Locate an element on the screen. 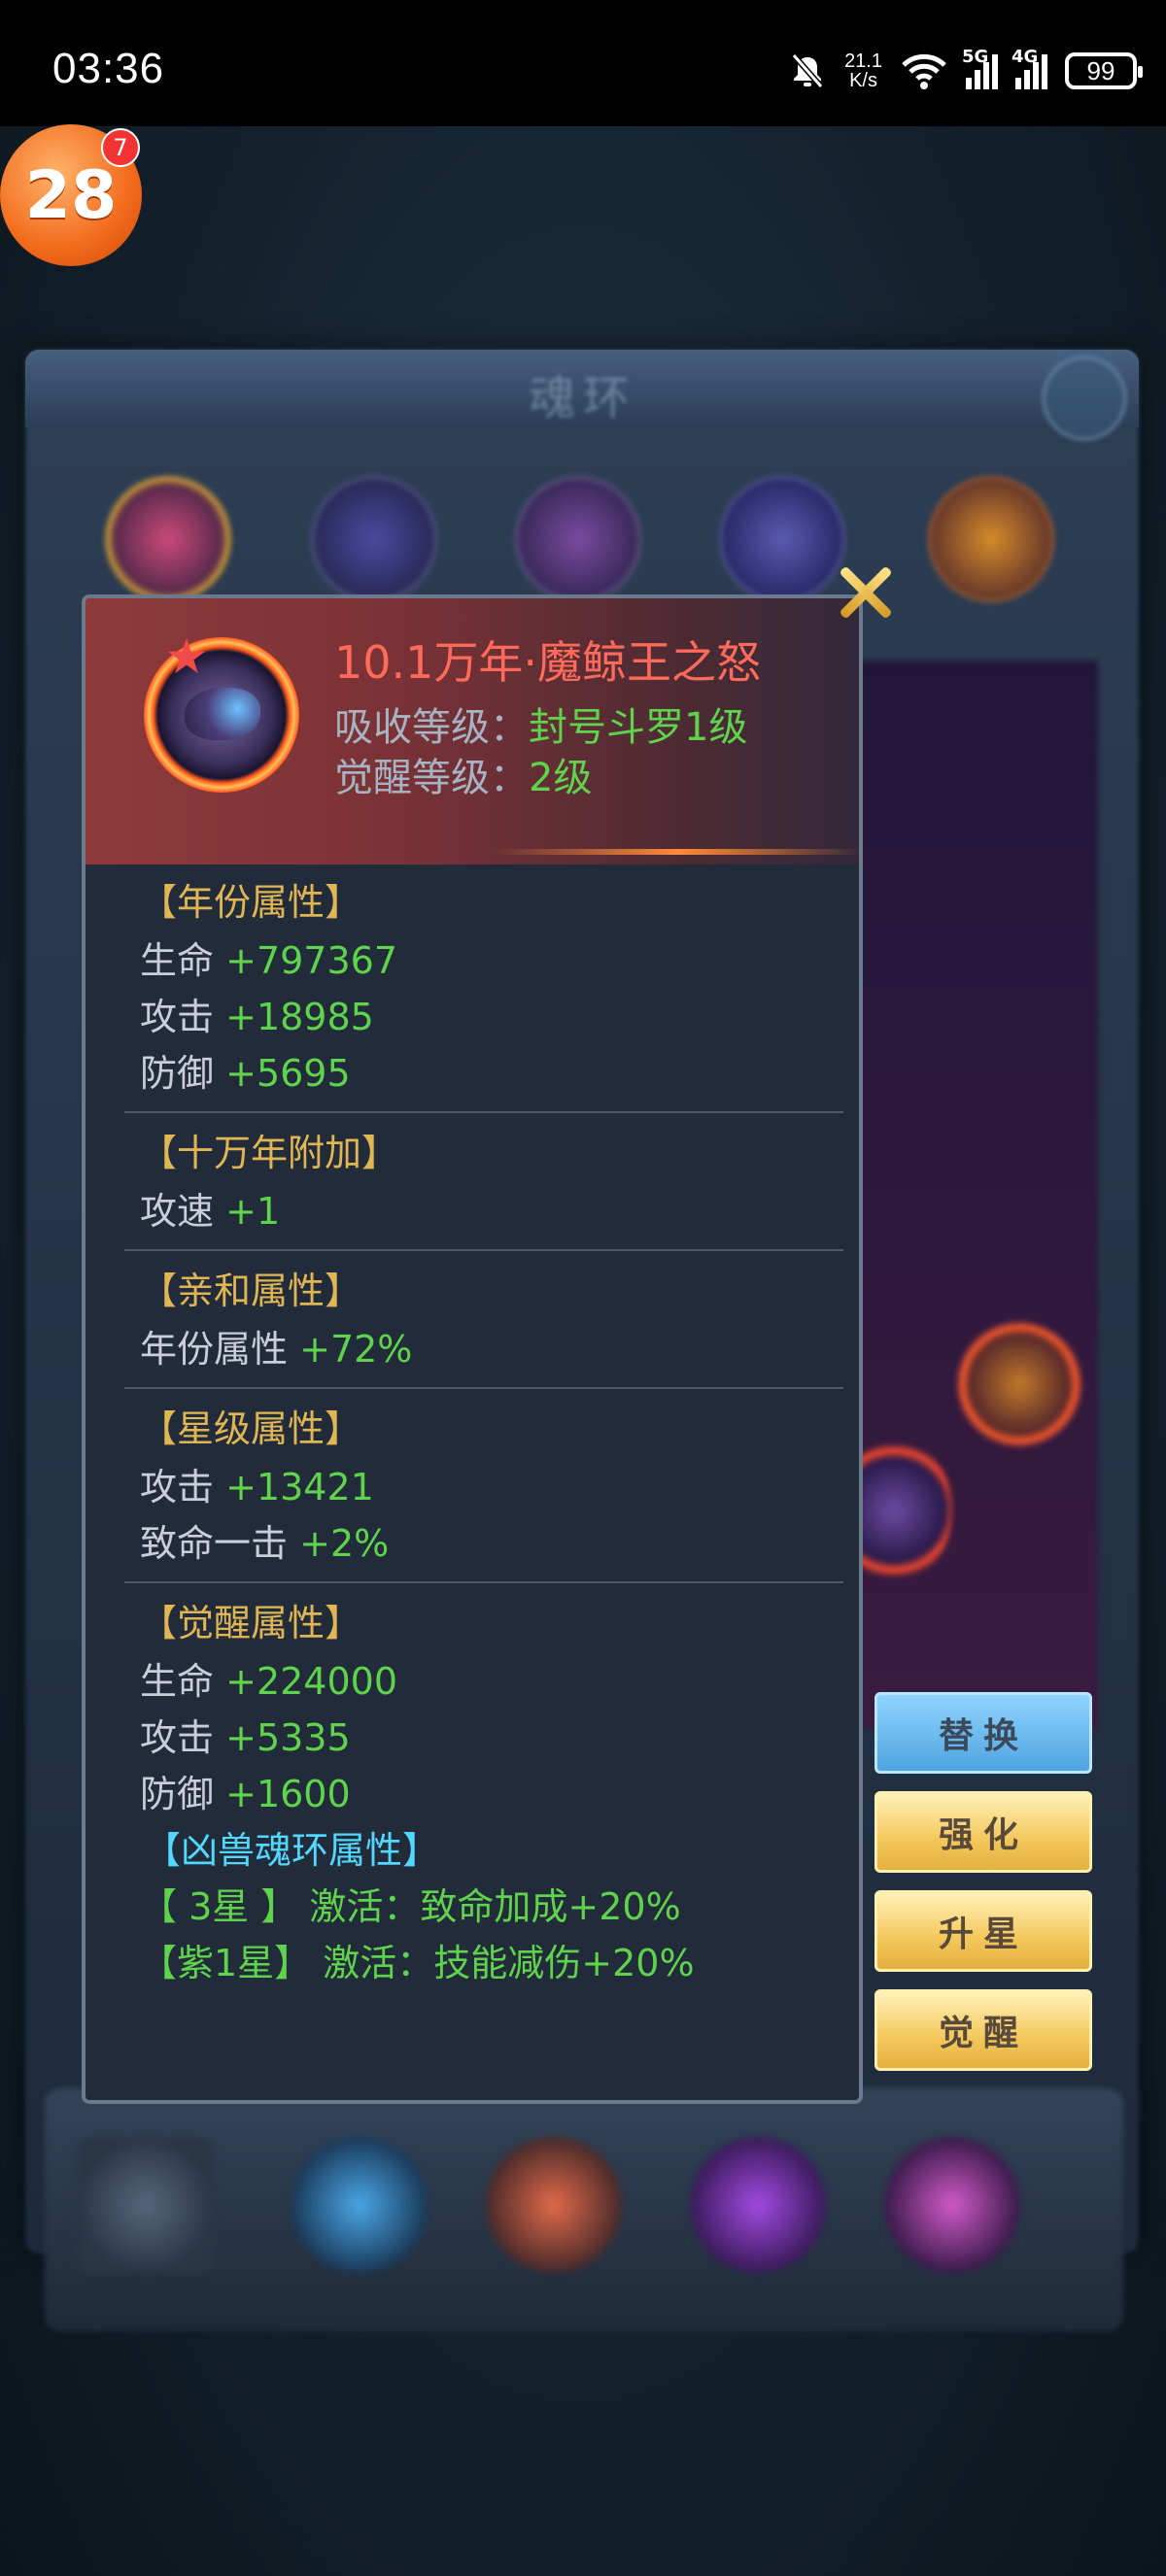 The image size is (1166, 2576). awaken-level: 觉醒等级：2级 is located at coordinates (463, 774).